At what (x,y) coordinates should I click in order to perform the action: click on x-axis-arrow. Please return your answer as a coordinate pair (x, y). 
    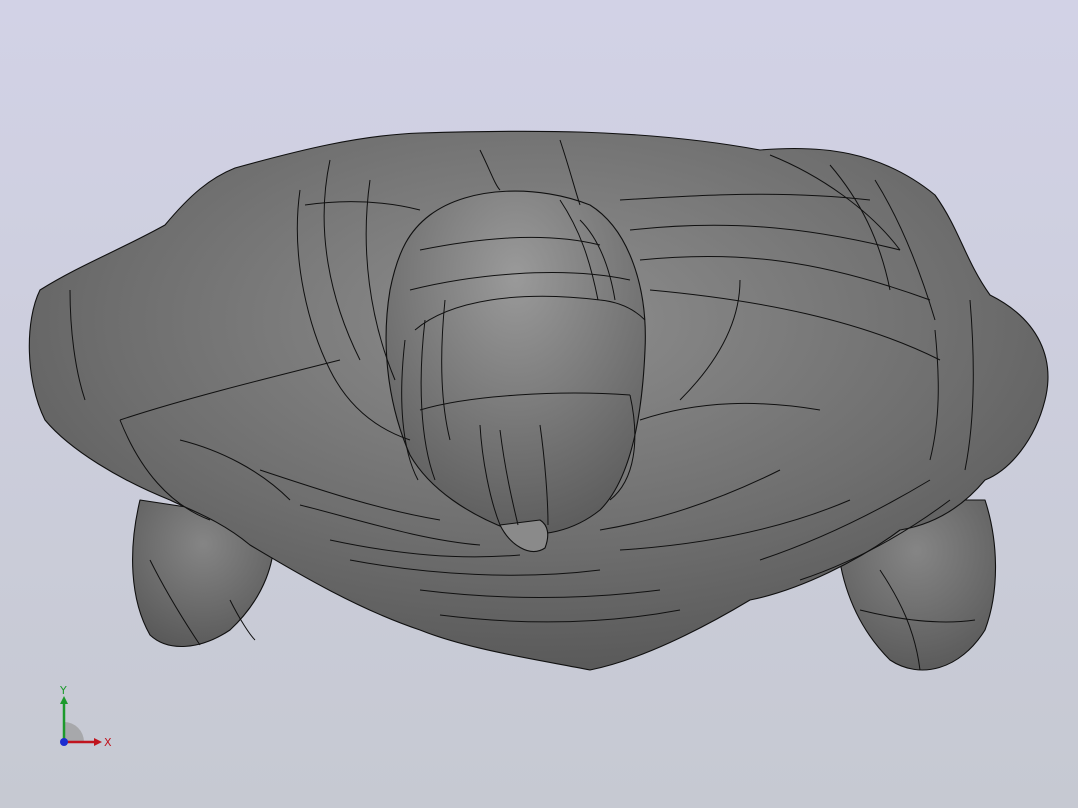
    Looking at the image, I should click on (98, 742).